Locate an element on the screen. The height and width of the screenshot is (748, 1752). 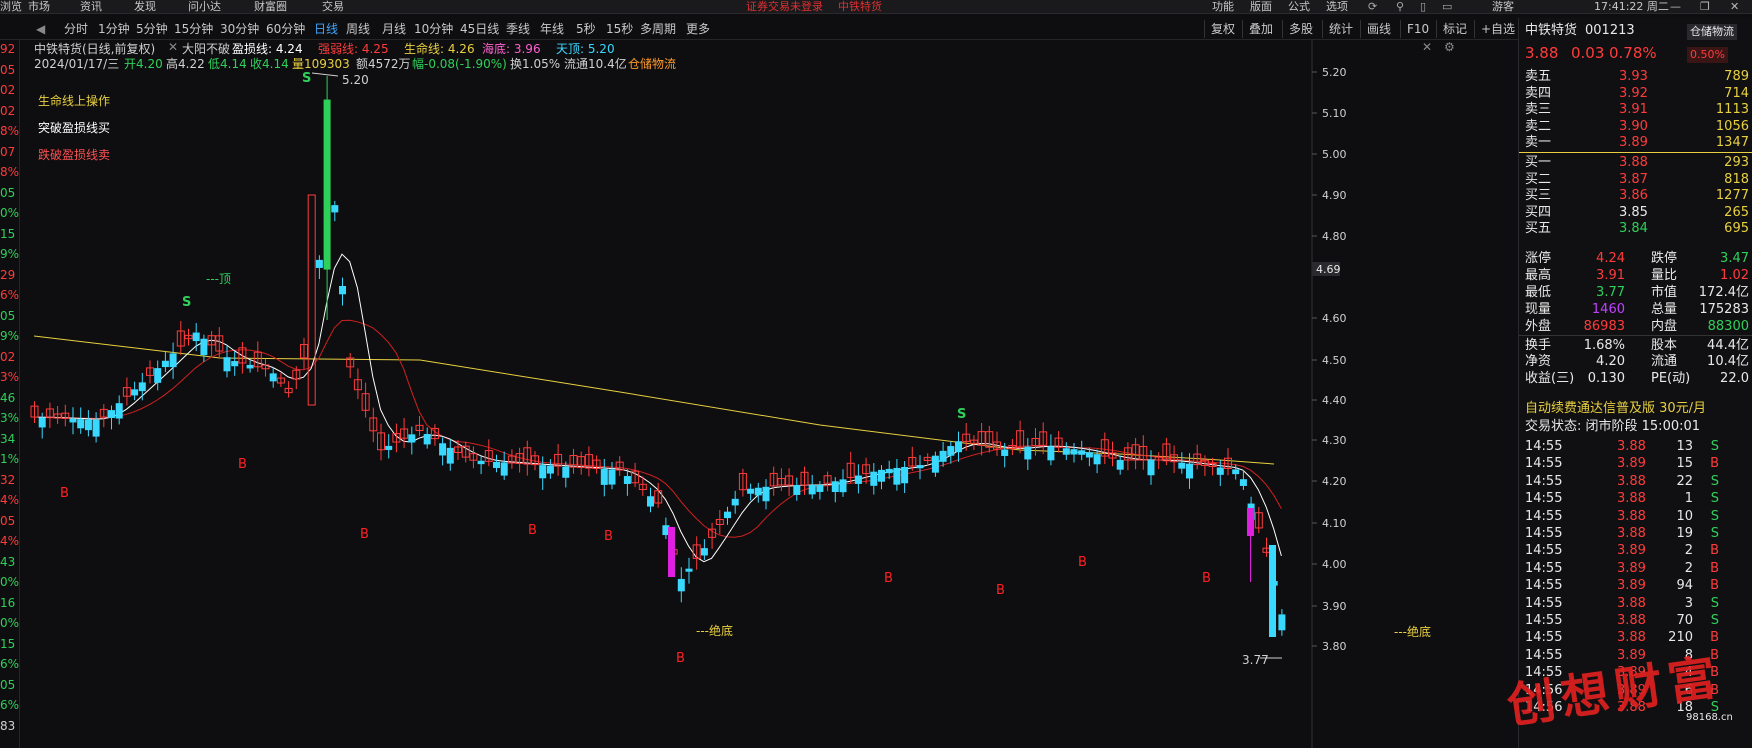
period-15s: 15秒 is located at coordinates (619, 29).